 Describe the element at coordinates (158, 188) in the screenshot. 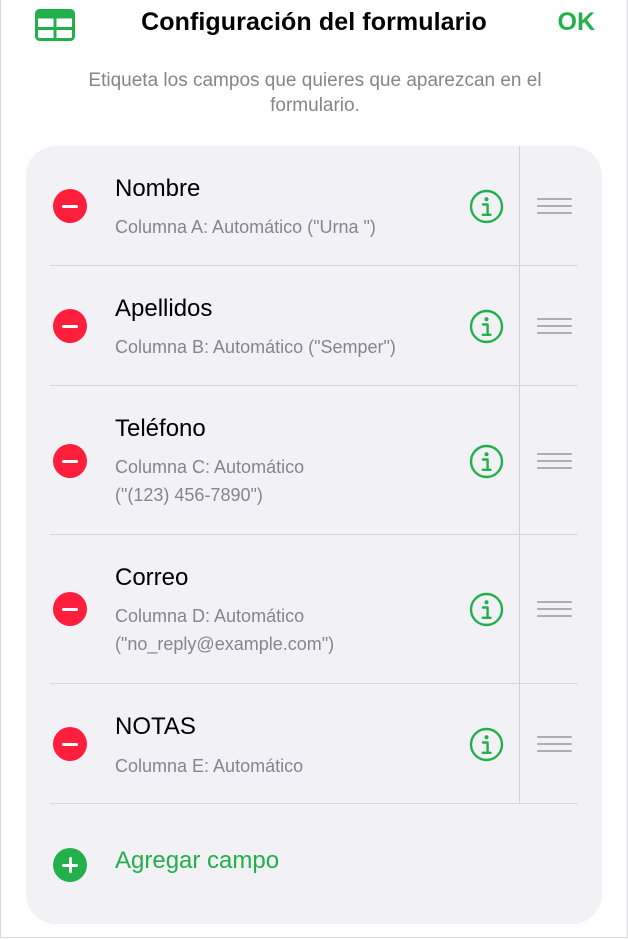

I see `field-name: Nombre` at that location.